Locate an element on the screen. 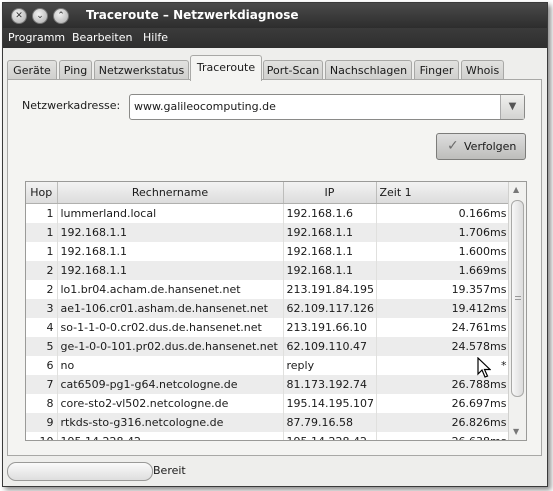  cell-ip: 195.14.195.107 is located at coordinates (330, 403).